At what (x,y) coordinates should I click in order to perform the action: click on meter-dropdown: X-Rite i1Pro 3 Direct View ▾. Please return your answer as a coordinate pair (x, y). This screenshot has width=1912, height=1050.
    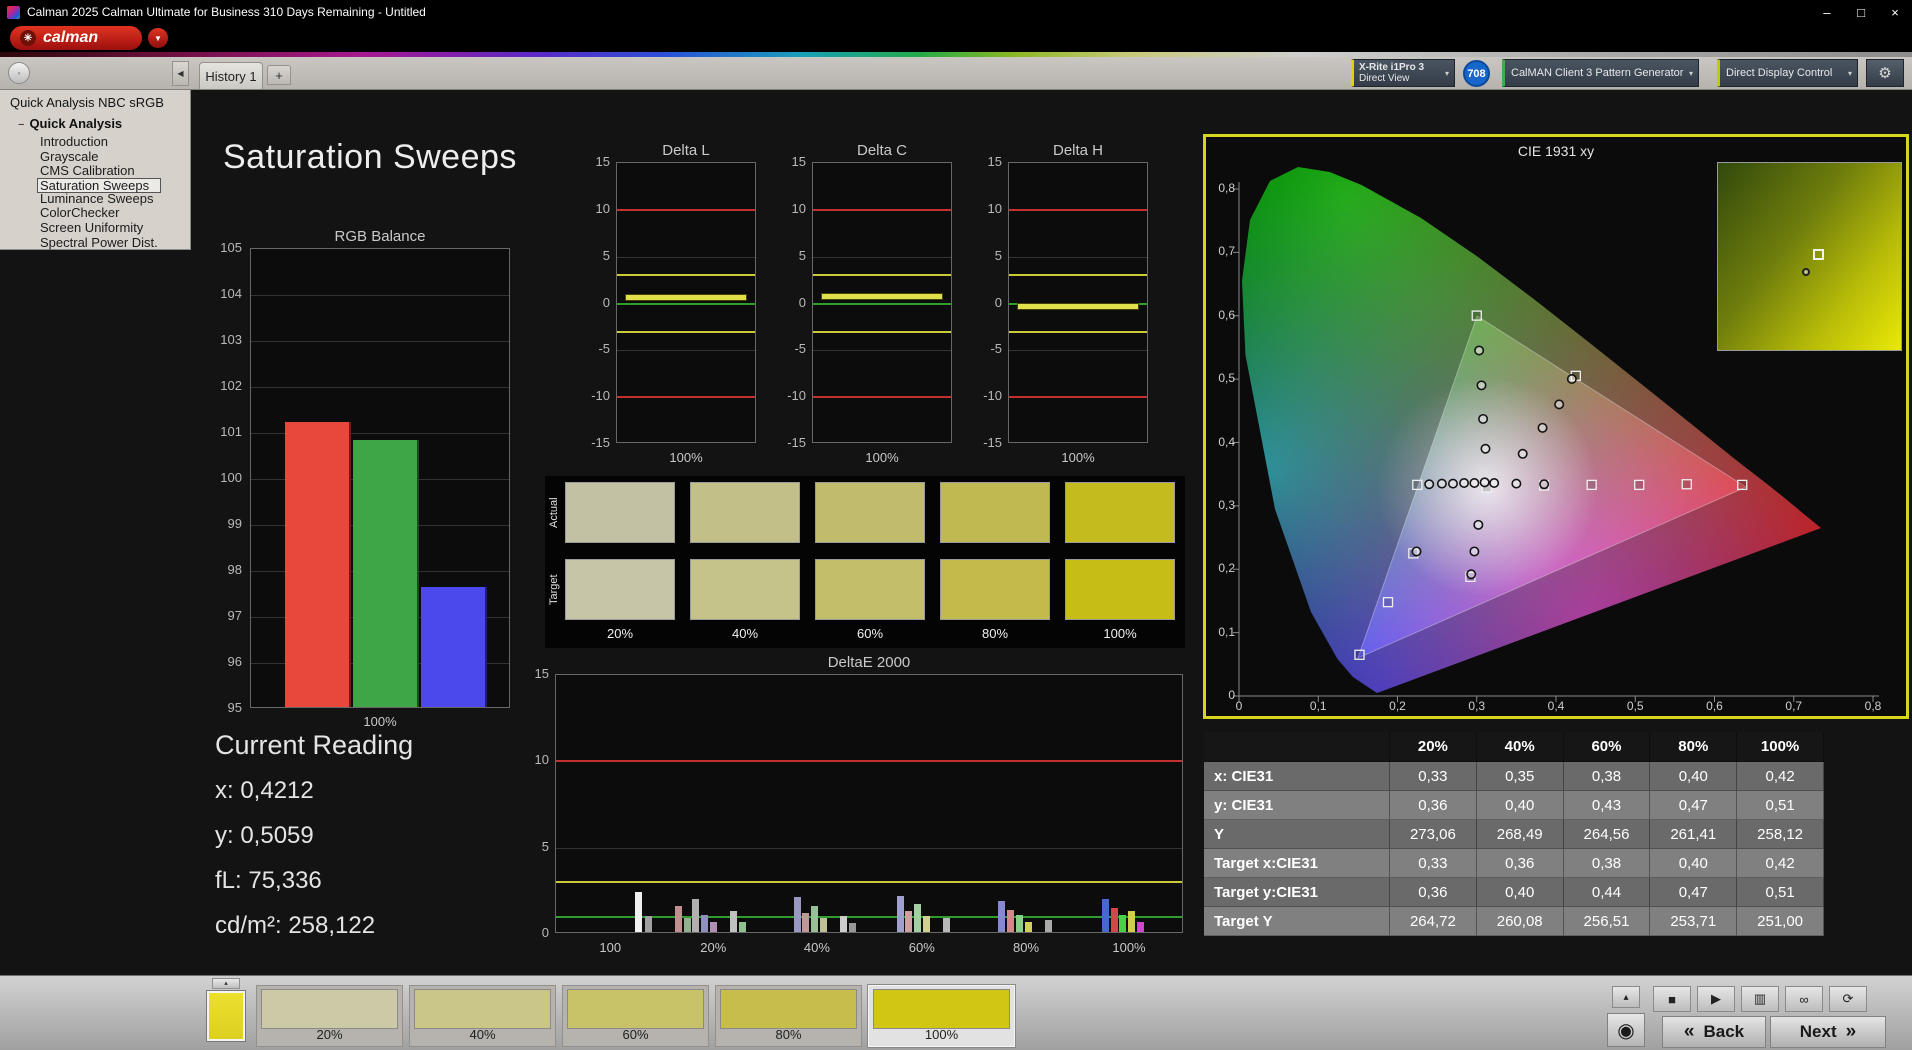
    Looking at the image, I should click on (1403, 73).